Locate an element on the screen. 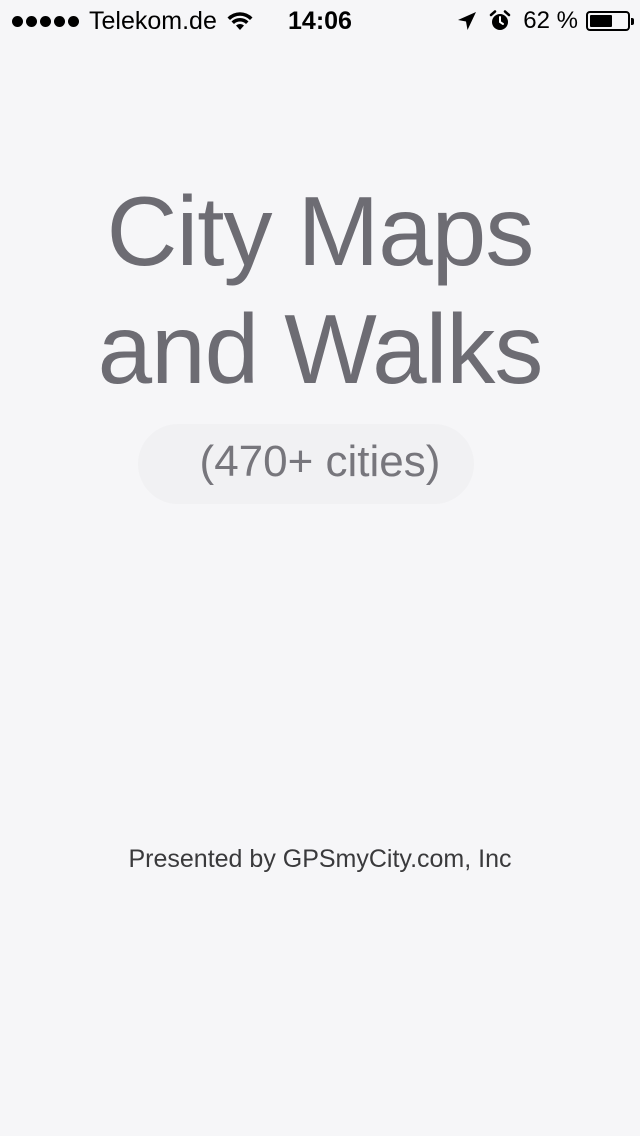 The width and height of the screenshot is (640, 1136). app-title-line-1: City Maps is located at coordinates (320, 231).